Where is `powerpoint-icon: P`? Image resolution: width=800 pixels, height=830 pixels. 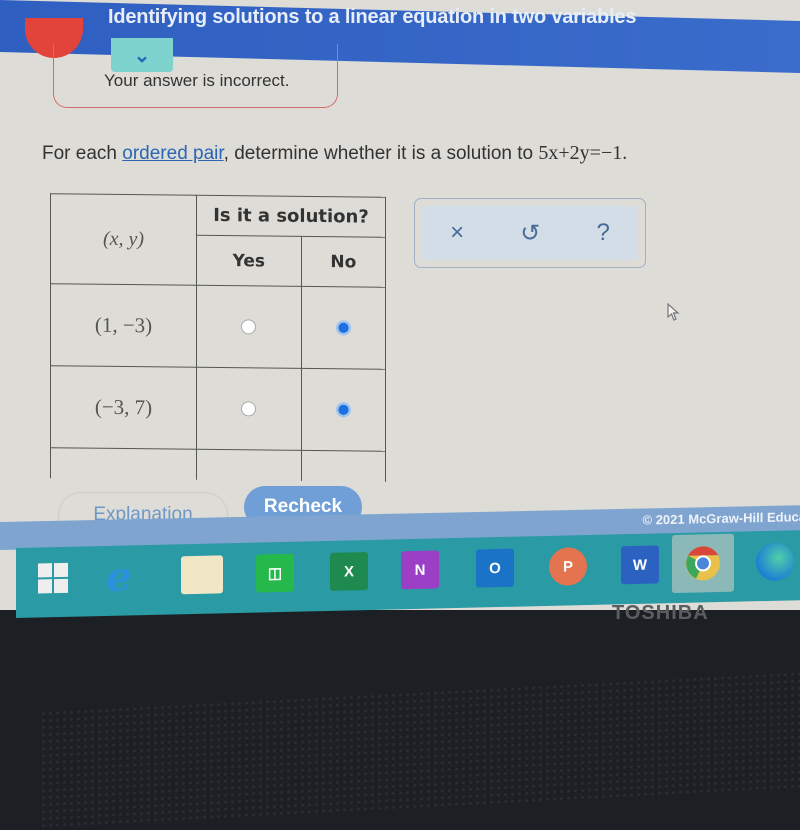
powerpoint-icon: P is located at coordinates (568, 566).